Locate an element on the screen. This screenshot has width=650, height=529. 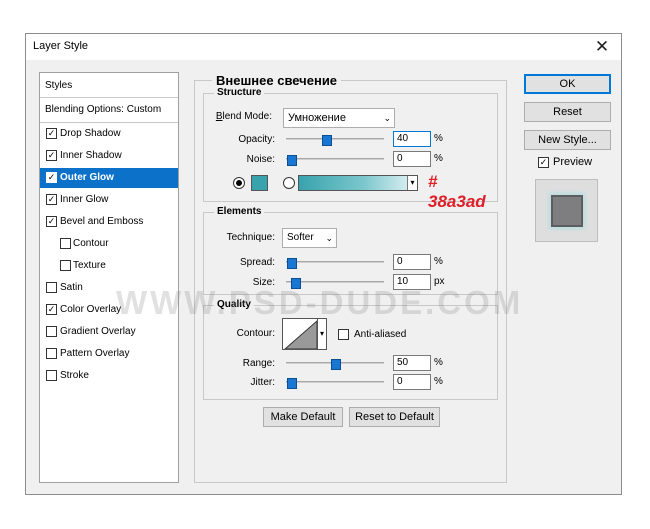
style-item-label: Pattern Overlay is located at coordinates (95, 353).